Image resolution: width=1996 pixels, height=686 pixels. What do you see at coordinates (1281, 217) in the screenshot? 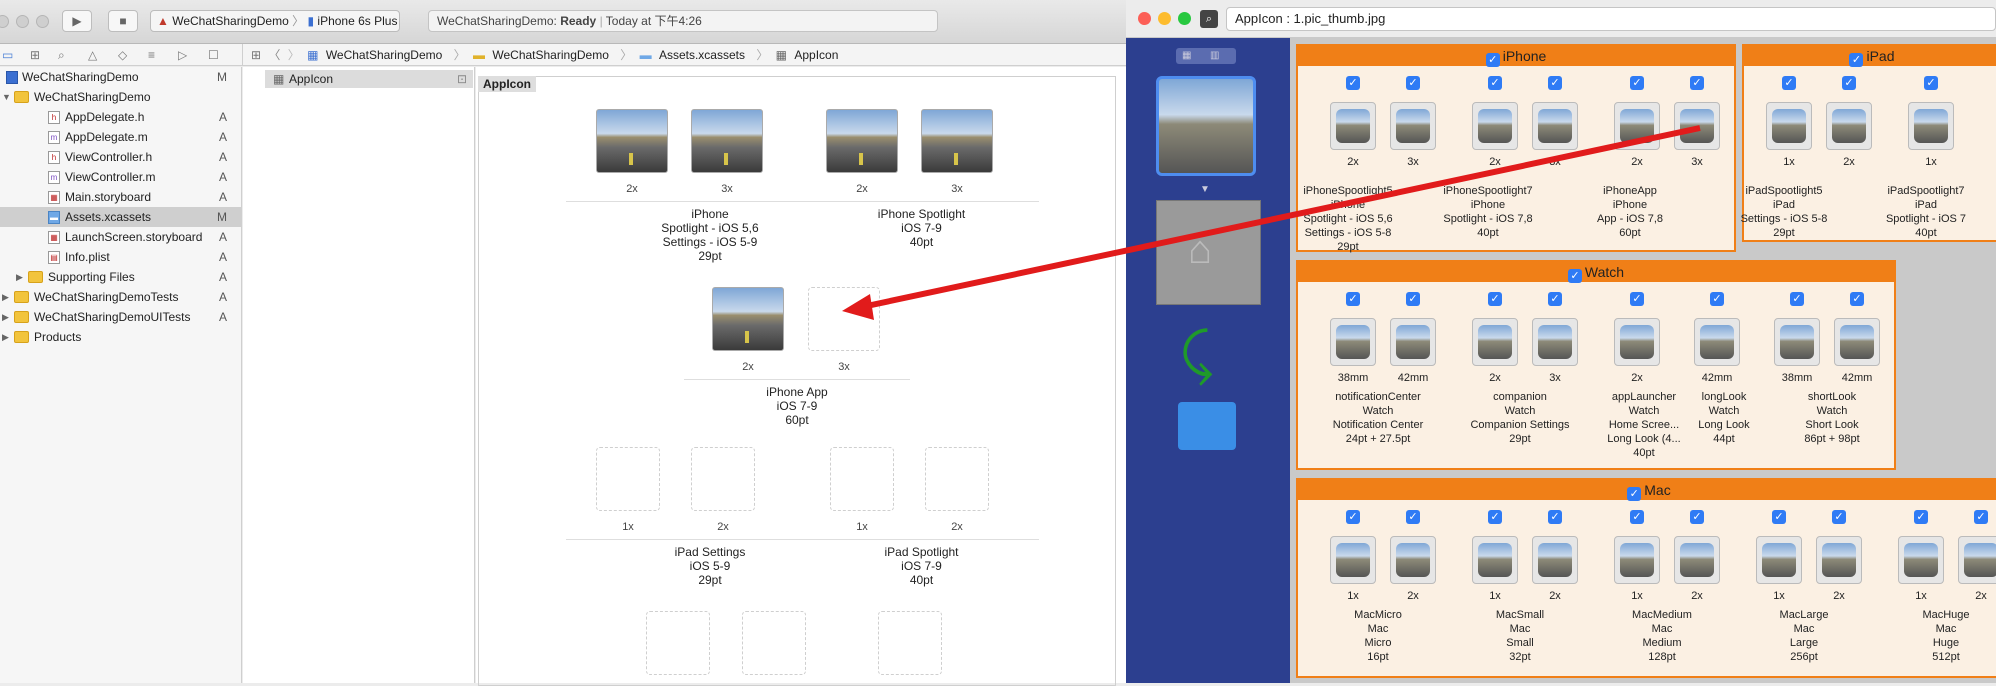
I see `drag-arrow-line` at bounding box center [1281, 217].